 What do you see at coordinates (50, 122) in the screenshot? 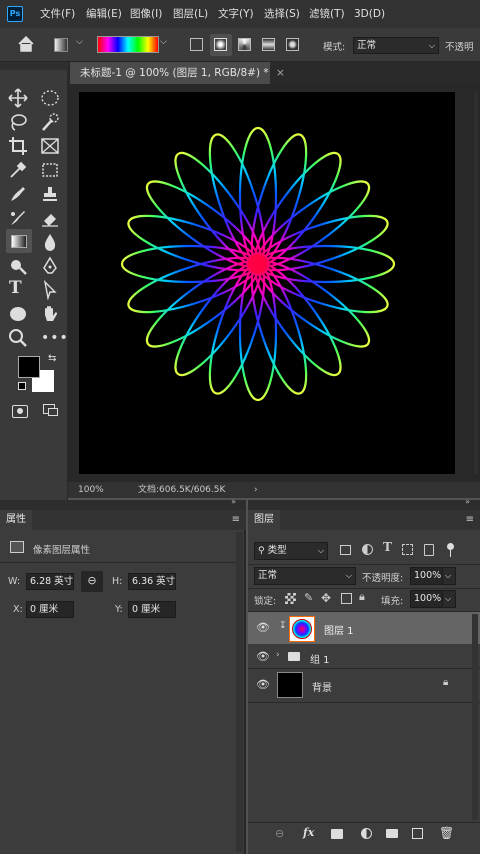
I see `quick-selection-icon` at bounding box center [50, 122].